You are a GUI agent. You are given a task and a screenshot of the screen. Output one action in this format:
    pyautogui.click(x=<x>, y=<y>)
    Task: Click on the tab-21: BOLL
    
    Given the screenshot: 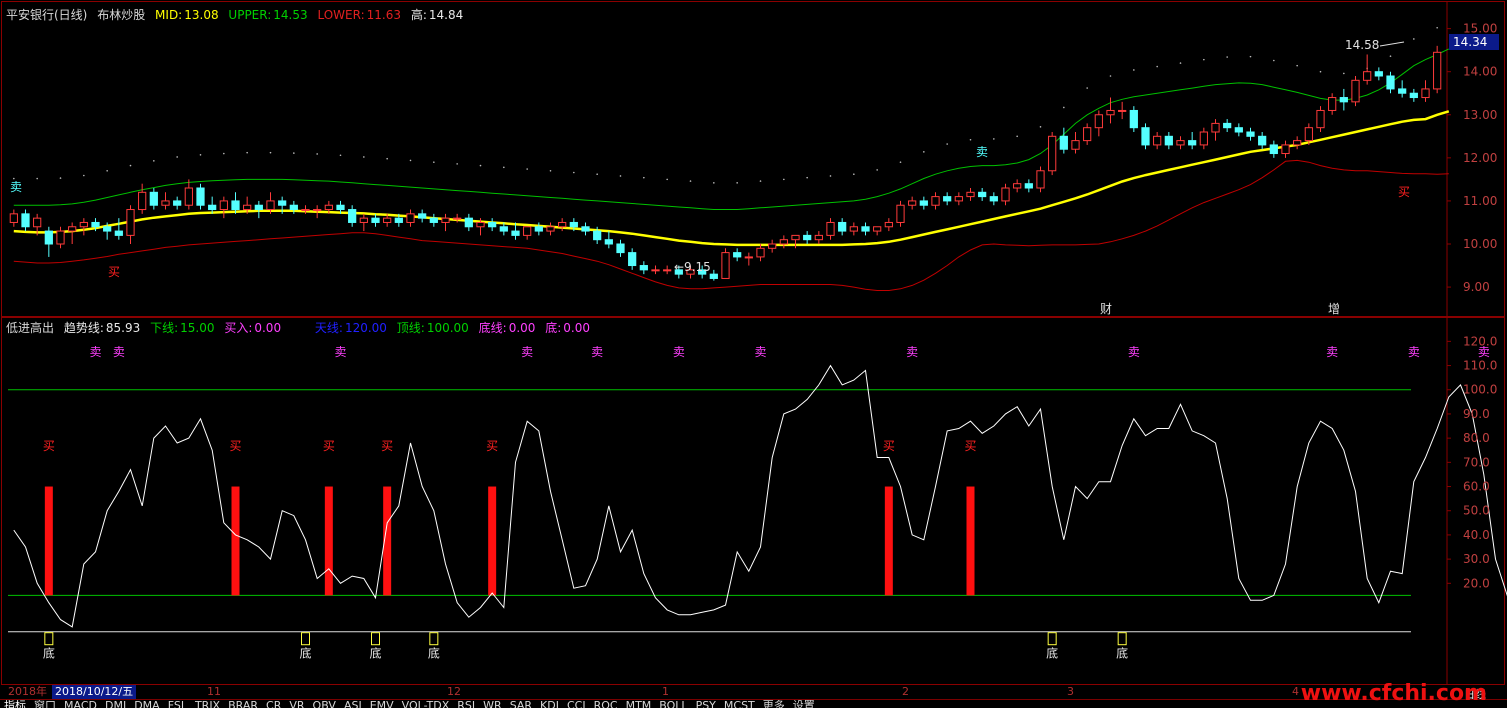 What is the action you would take?
    pyautogui.click(x=673, y=704)
    